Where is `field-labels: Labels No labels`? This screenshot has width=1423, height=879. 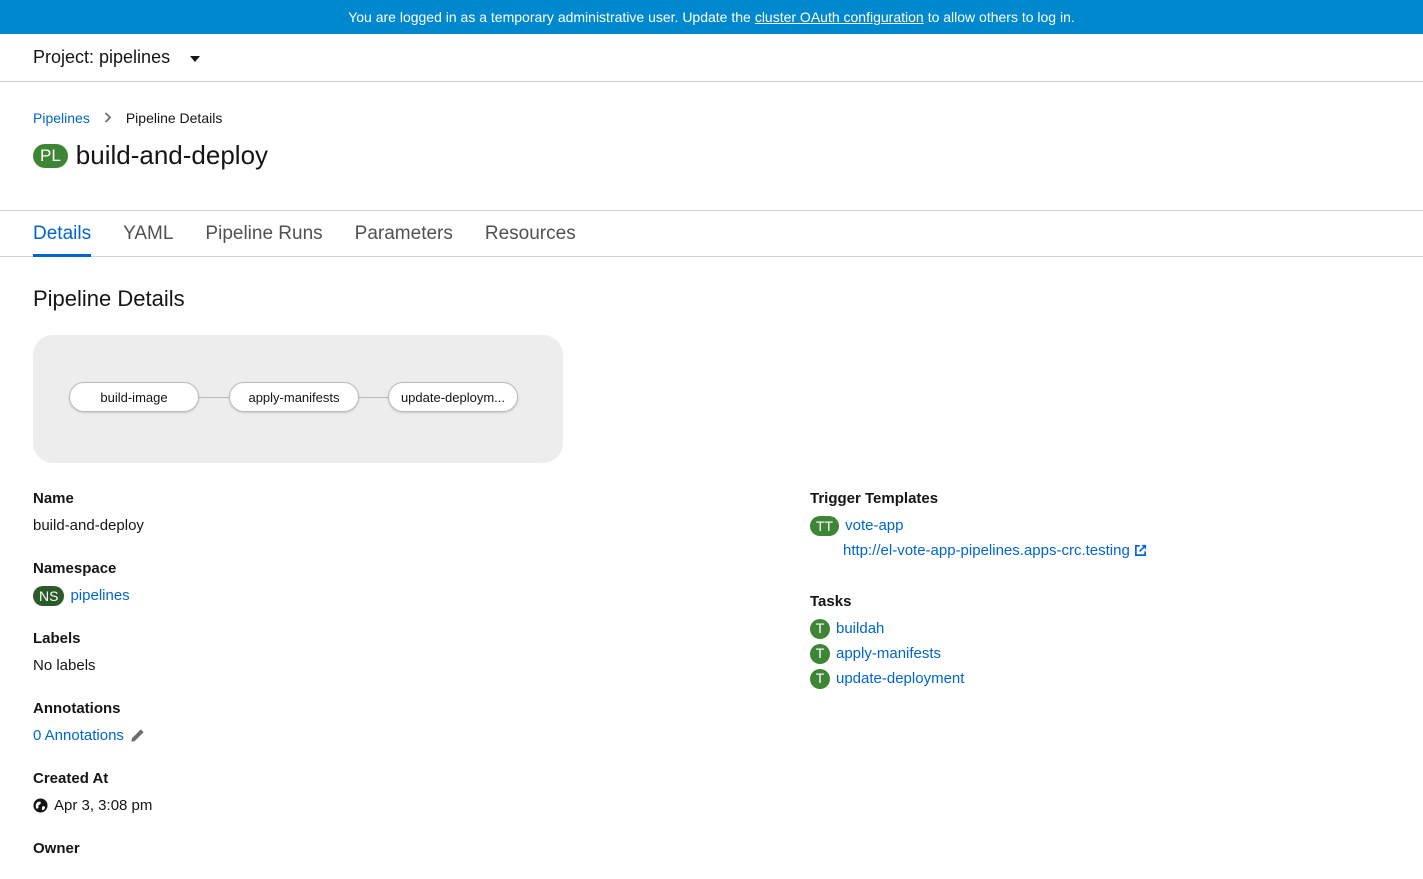
field-labels: Labels No labels is located at coordinates (92, 654).